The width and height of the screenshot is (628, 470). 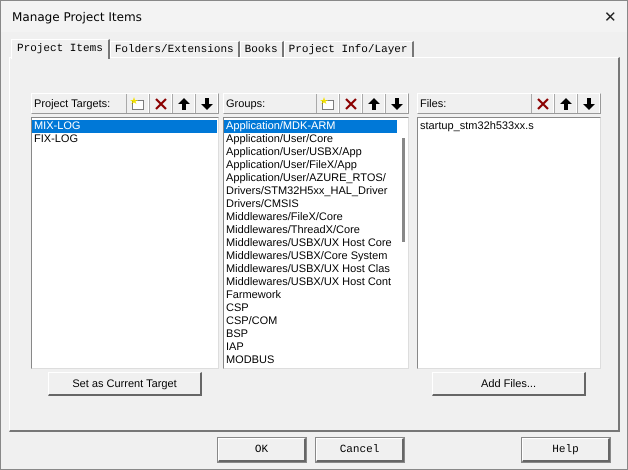 What do you see at coordinates (246, 104) in the screenshot?
I see `panel-label: Groups:` at bounding box center [246, 104].